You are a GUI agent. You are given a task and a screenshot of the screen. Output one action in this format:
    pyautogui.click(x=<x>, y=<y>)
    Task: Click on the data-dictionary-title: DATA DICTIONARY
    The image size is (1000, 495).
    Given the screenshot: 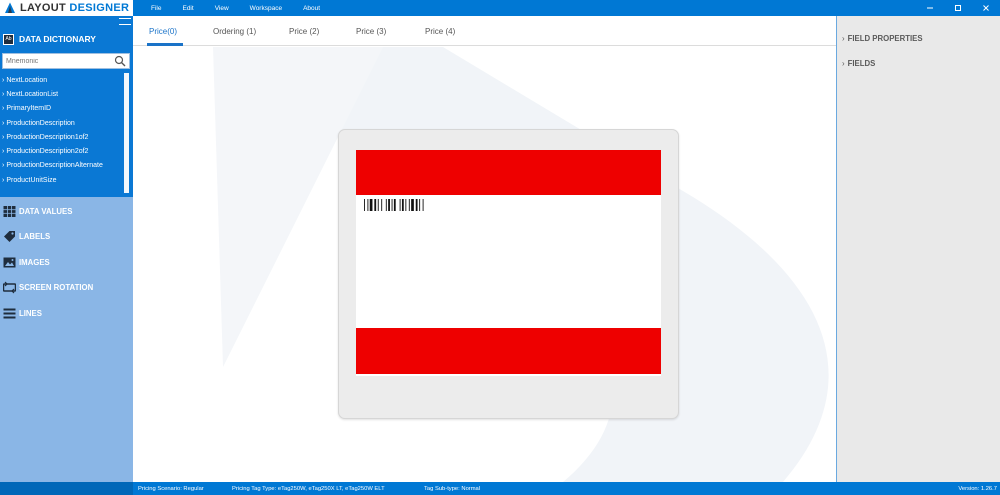 What is the action you would take?
    pyautogui.click(x=57, y=39)
    